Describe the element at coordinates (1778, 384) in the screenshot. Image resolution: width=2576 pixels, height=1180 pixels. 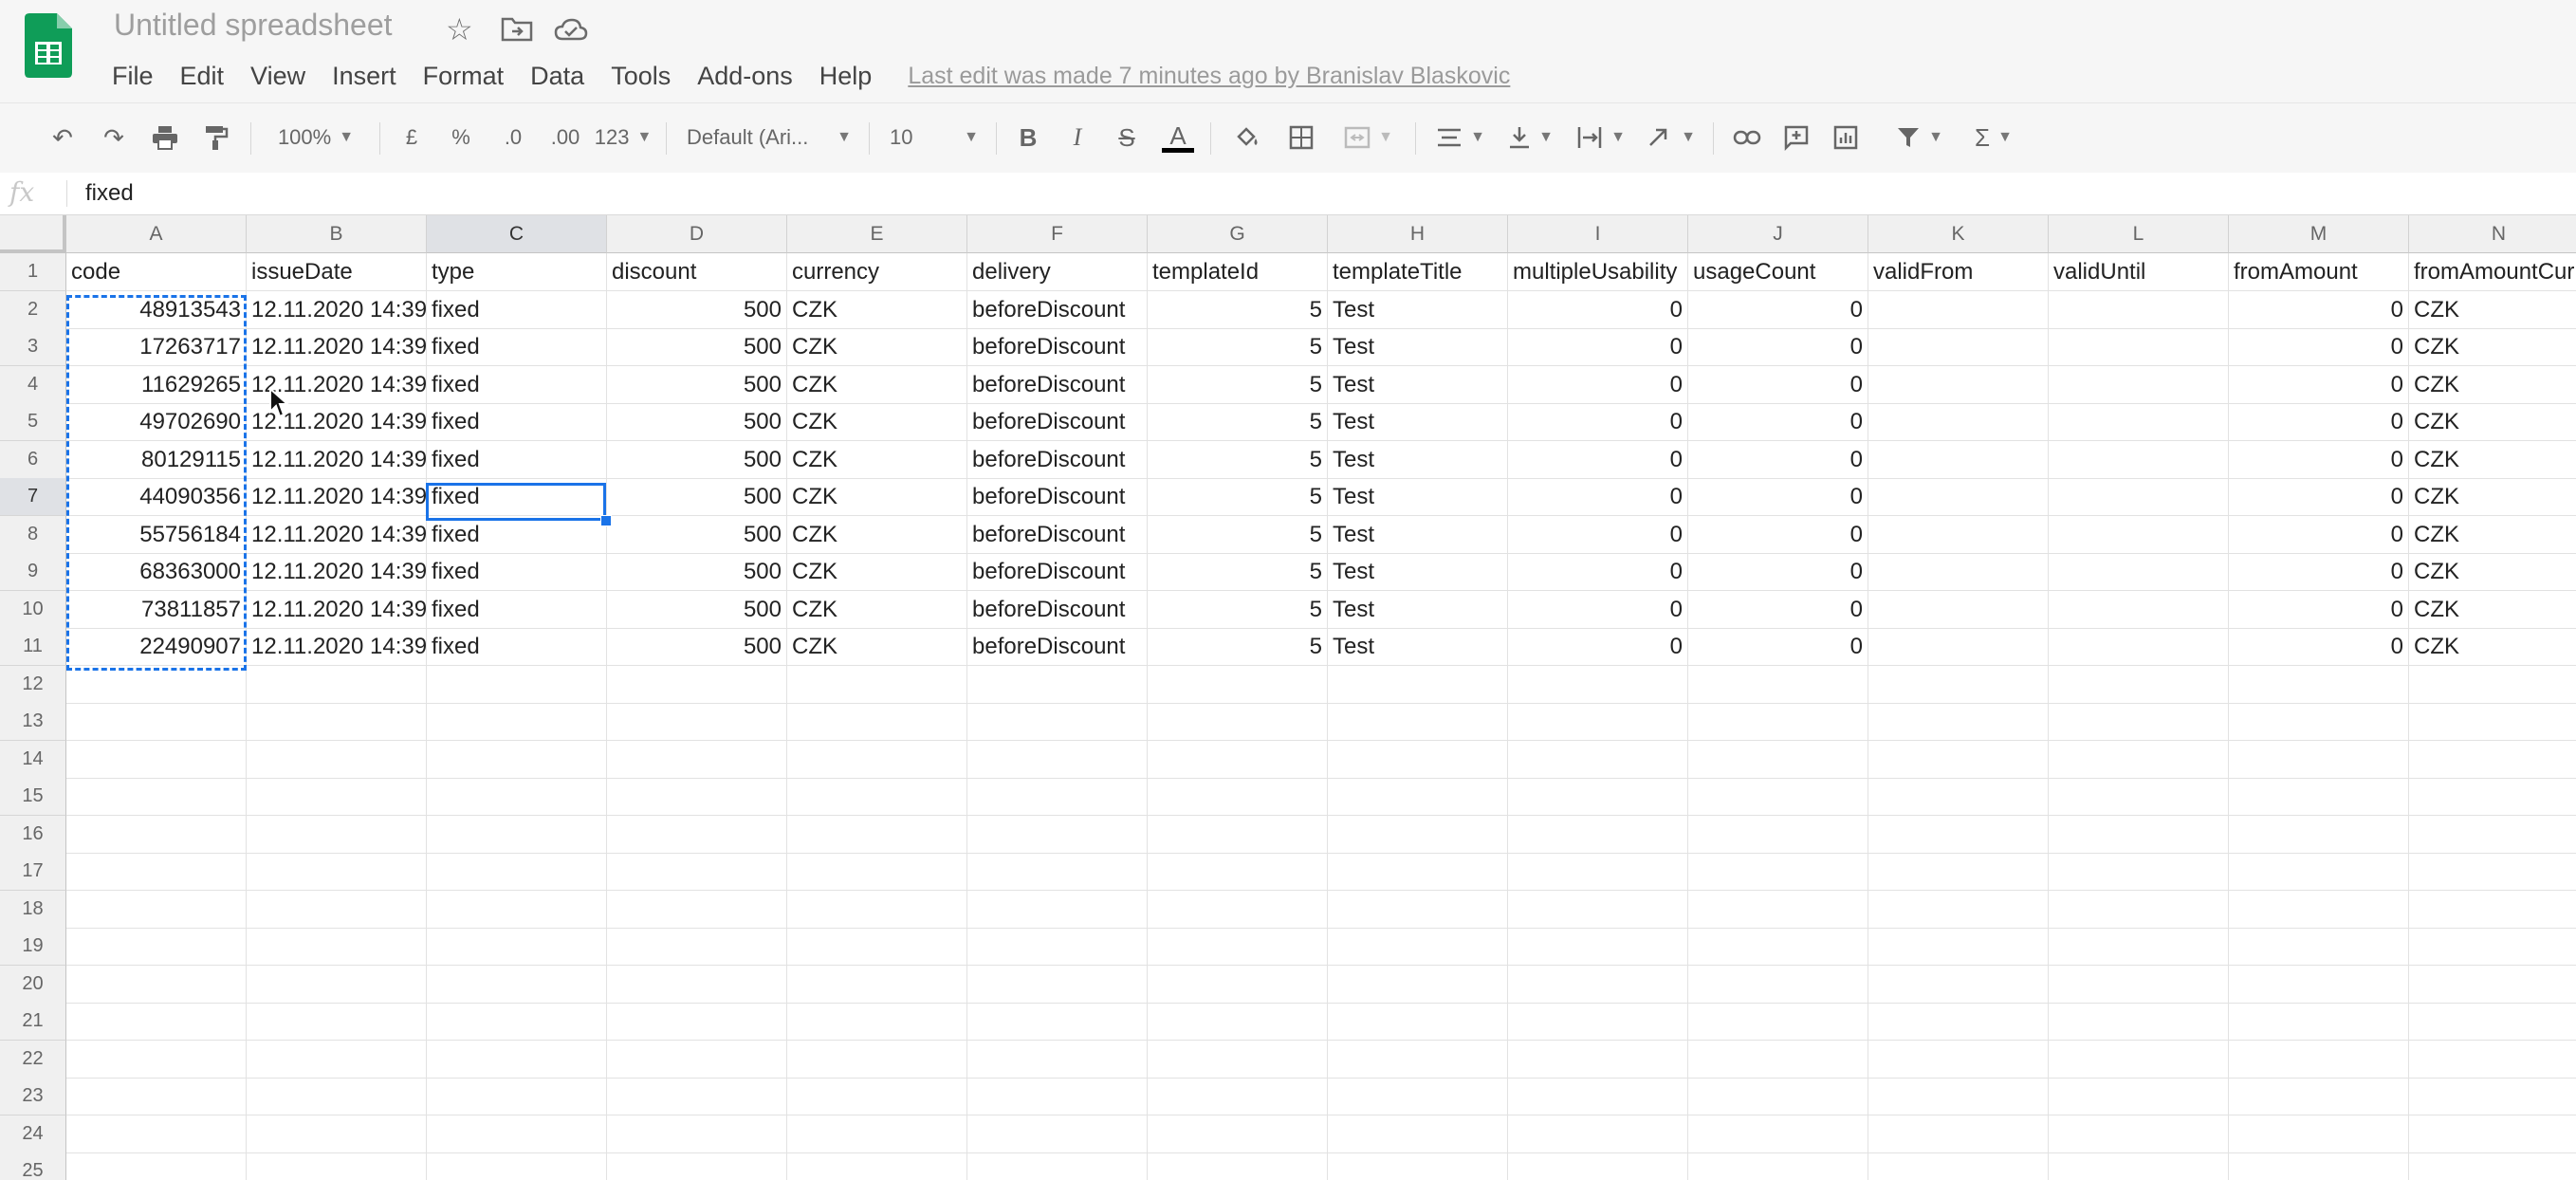
I see `cell-j4: 0` at that location.